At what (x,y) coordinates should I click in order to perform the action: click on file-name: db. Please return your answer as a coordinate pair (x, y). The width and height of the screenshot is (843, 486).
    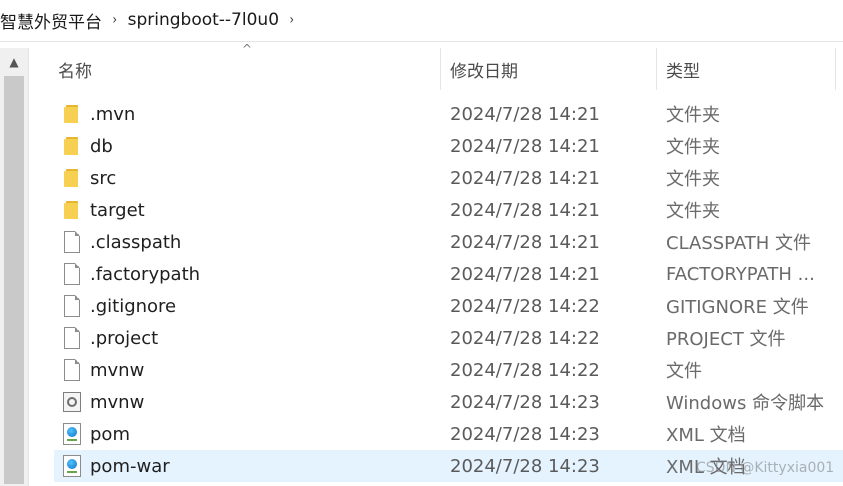
    Looking at the image, I should click on (101, 146).